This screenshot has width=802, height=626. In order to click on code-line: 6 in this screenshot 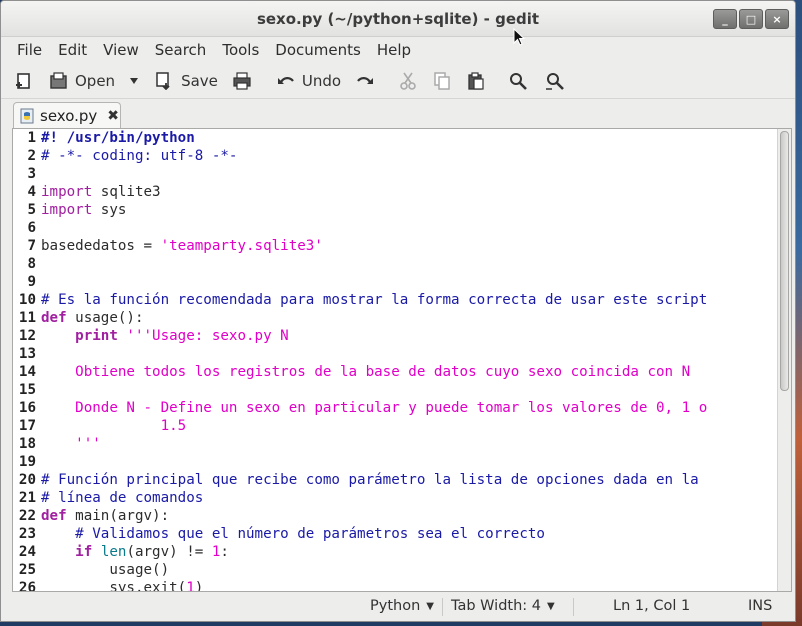, I will do `click(395, 228)`.